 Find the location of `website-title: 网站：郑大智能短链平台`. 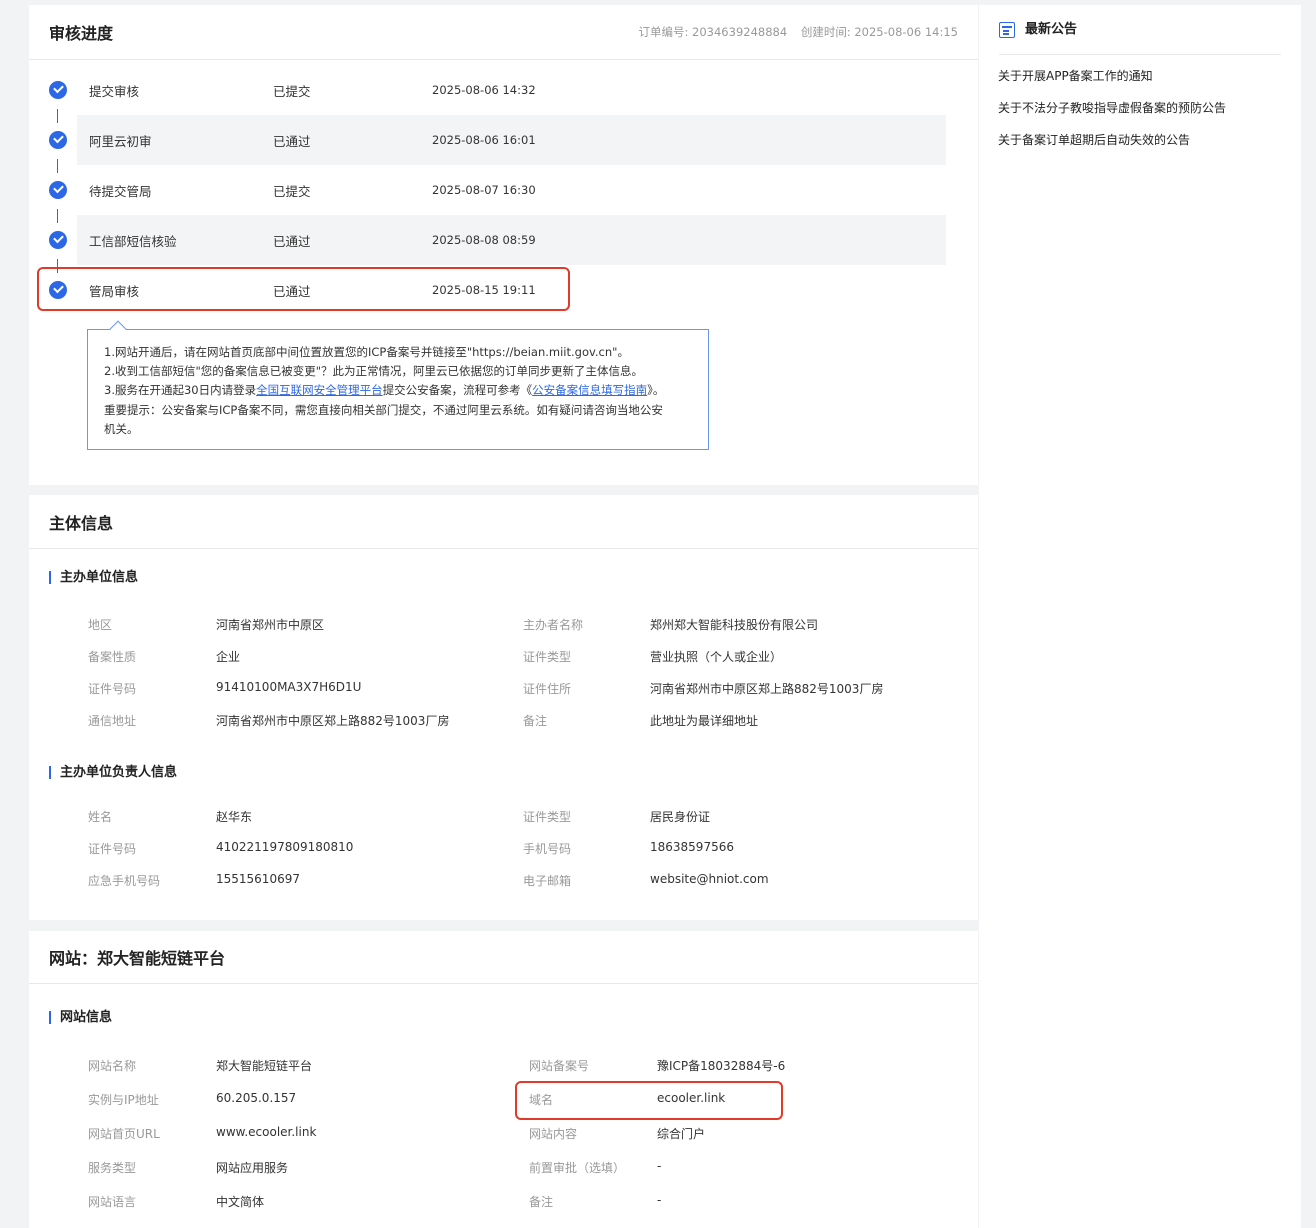

website-title: 网站：郑大智能短链平台 is located at coordinates (137, 958).